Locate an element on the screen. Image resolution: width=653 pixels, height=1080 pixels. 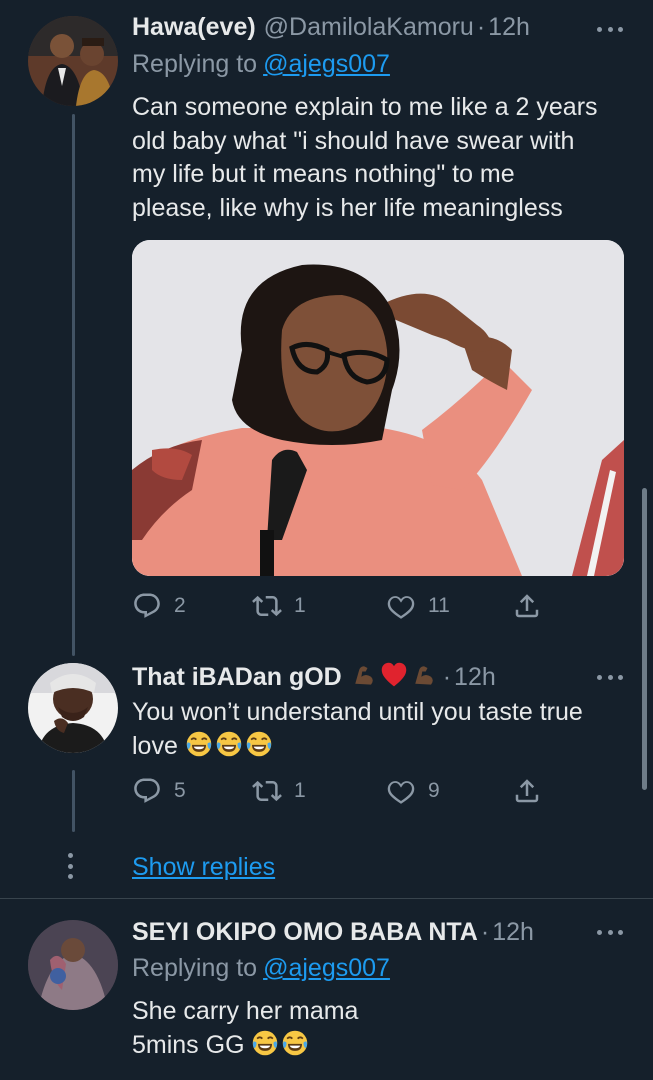
tweet-text-content: She carry her mama 5mins GG is located at coordinates (245, 1028).